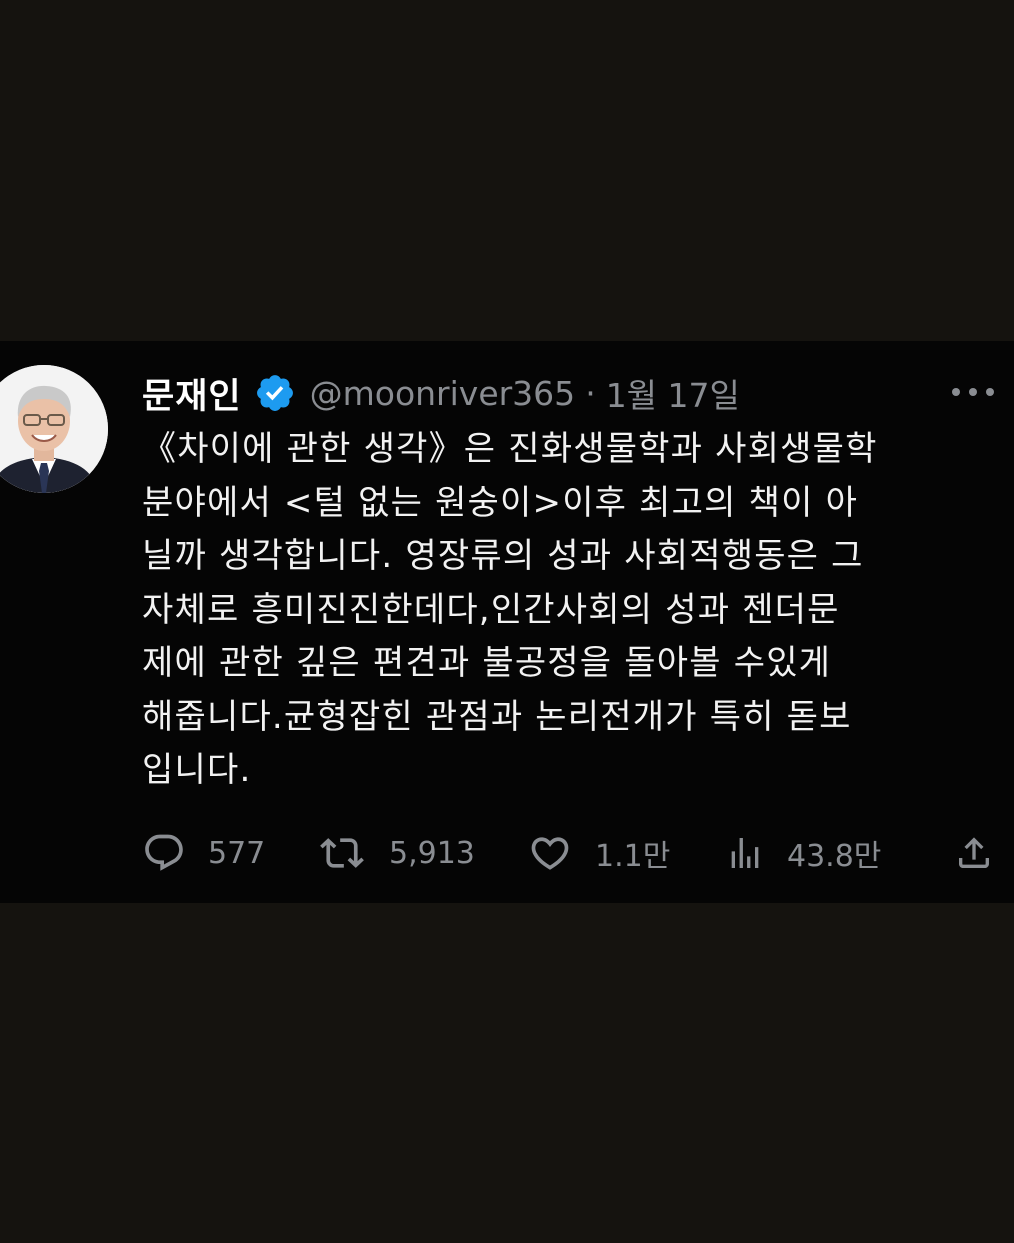 The image size is (1014, 1243). I want to click on tweet-text-line: 해줍니다.균형잡힌 관점과 논리전개가 특히 돋보, so click(497, 716).